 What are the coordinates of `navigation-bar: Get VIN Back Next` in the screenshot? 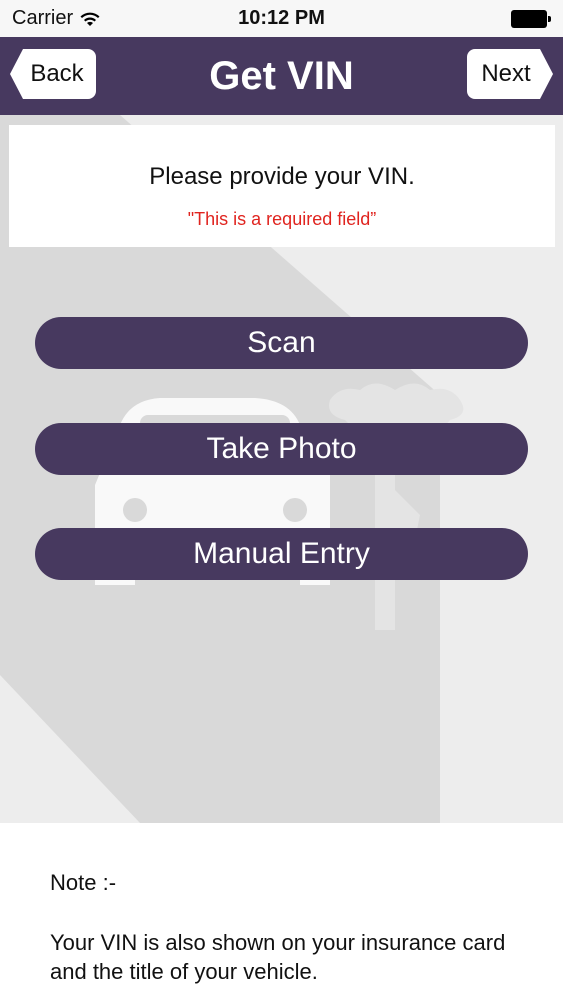 It's located at (281, 76).